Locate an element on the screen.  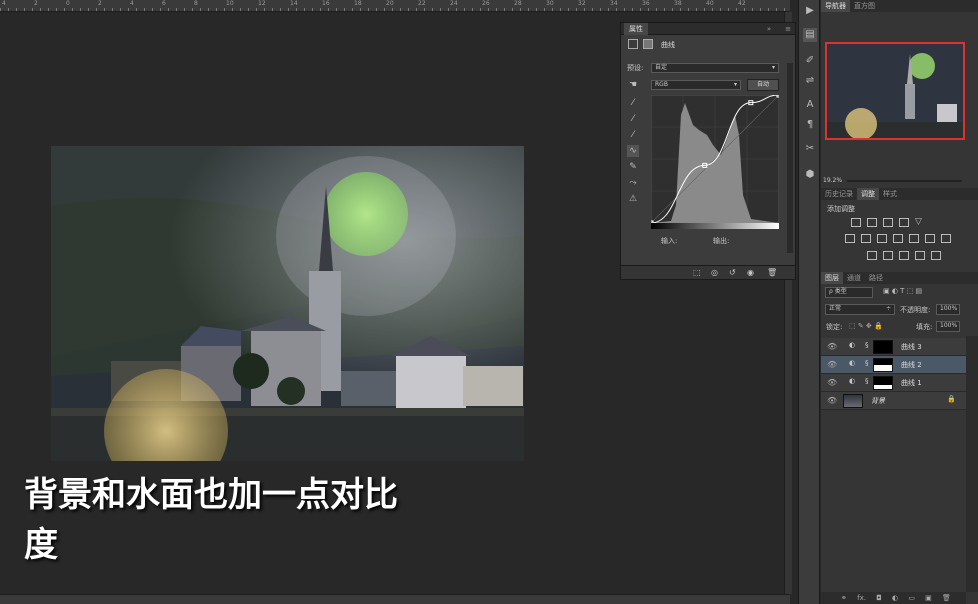
vibrance-icon: ▽ is located at coordinates (920, 222).